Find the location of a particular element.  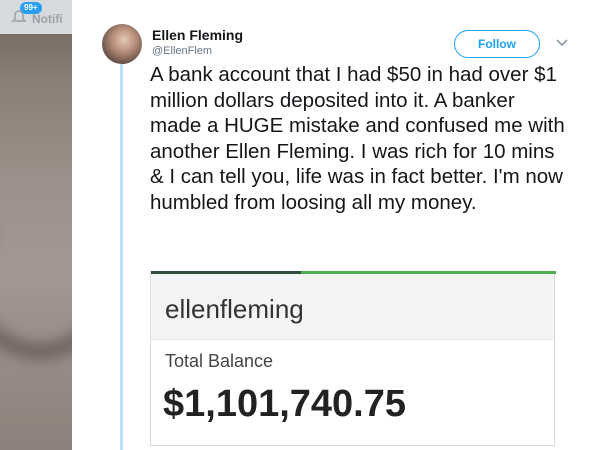

background-topbar: 99+ Notifi is located at coordinates (36, 17).